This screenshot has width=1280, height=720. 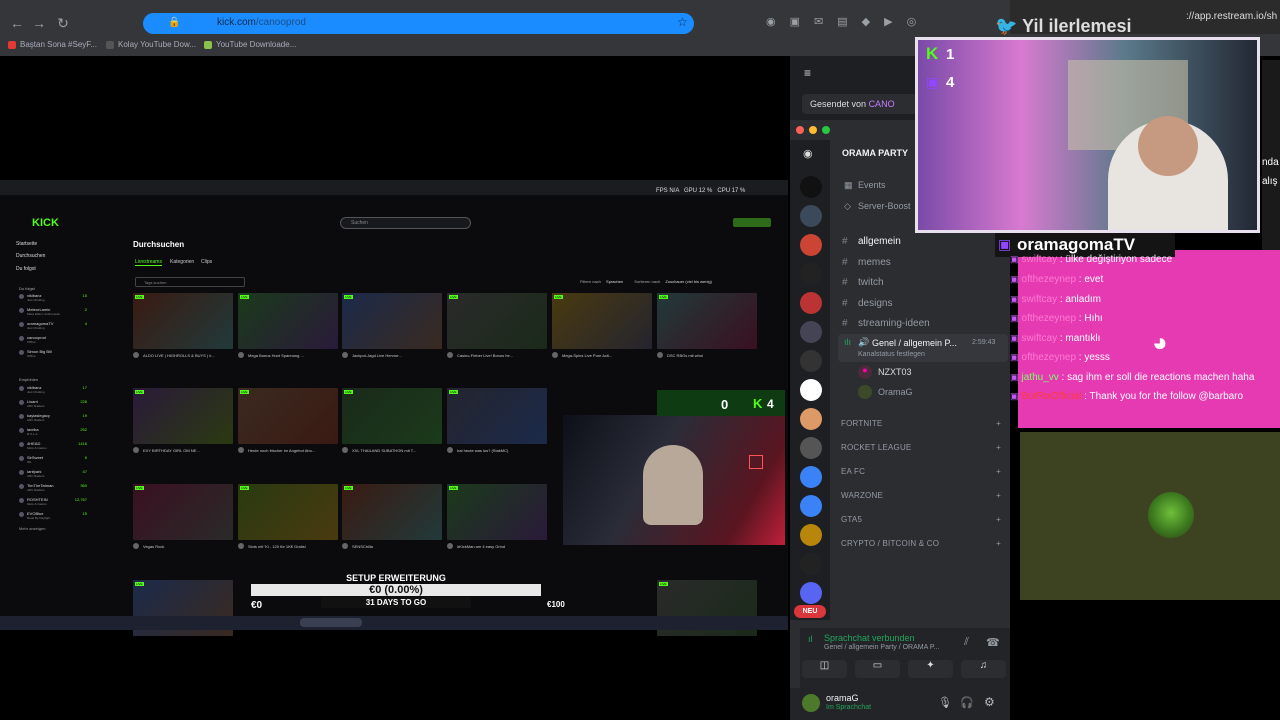 What do you see at coordinates (921, 495) in the screenshot?
I see `category-4: WARZONE +` at bounding box center [921, 495].